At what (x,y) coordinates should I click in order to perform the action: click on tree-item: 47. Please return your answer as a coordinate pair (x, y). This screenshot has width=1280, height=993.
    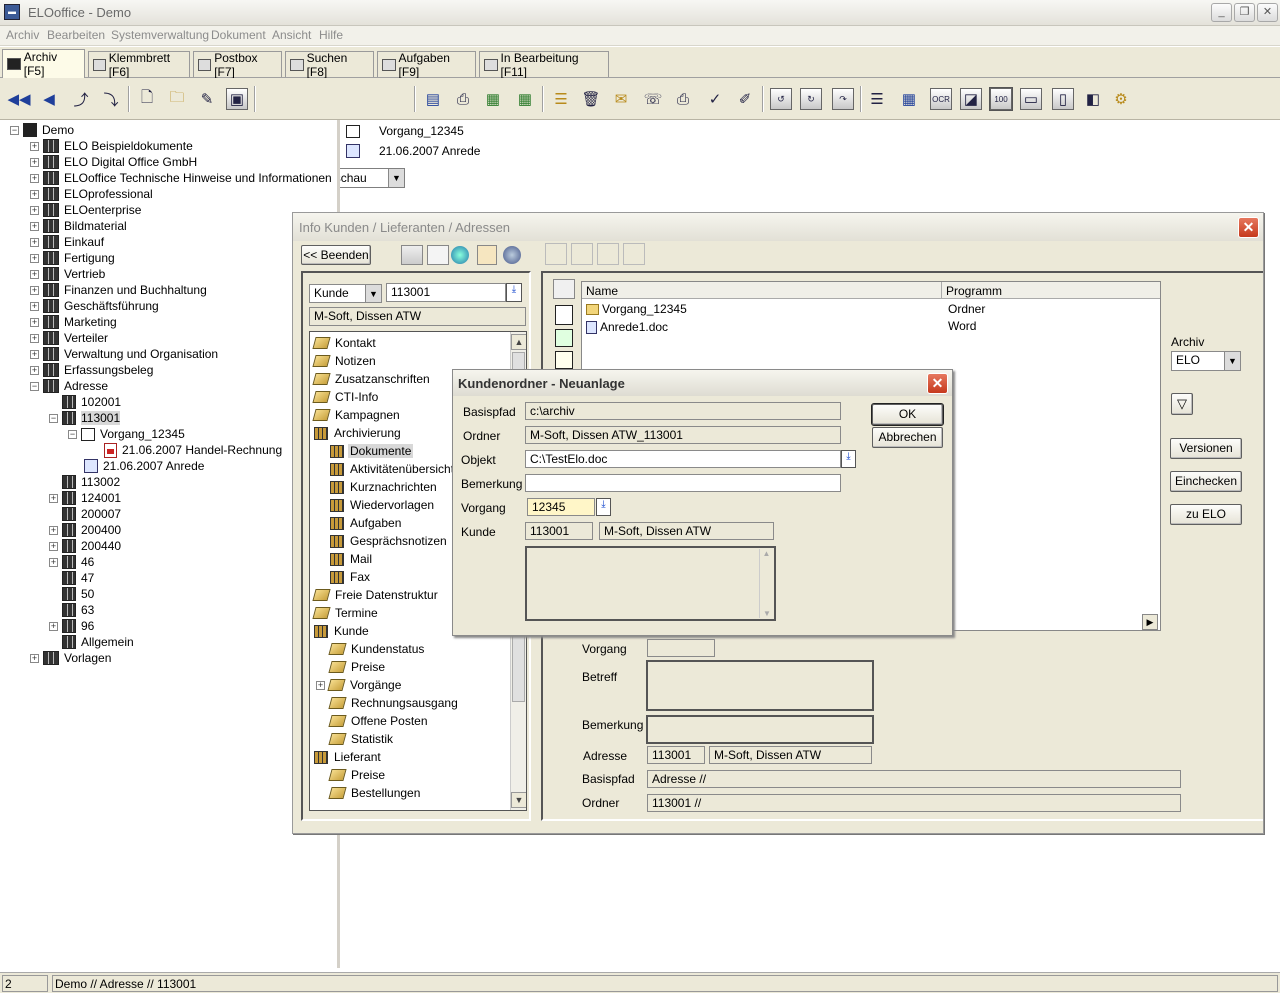
    Looking at the image, I should click on (71, 578).